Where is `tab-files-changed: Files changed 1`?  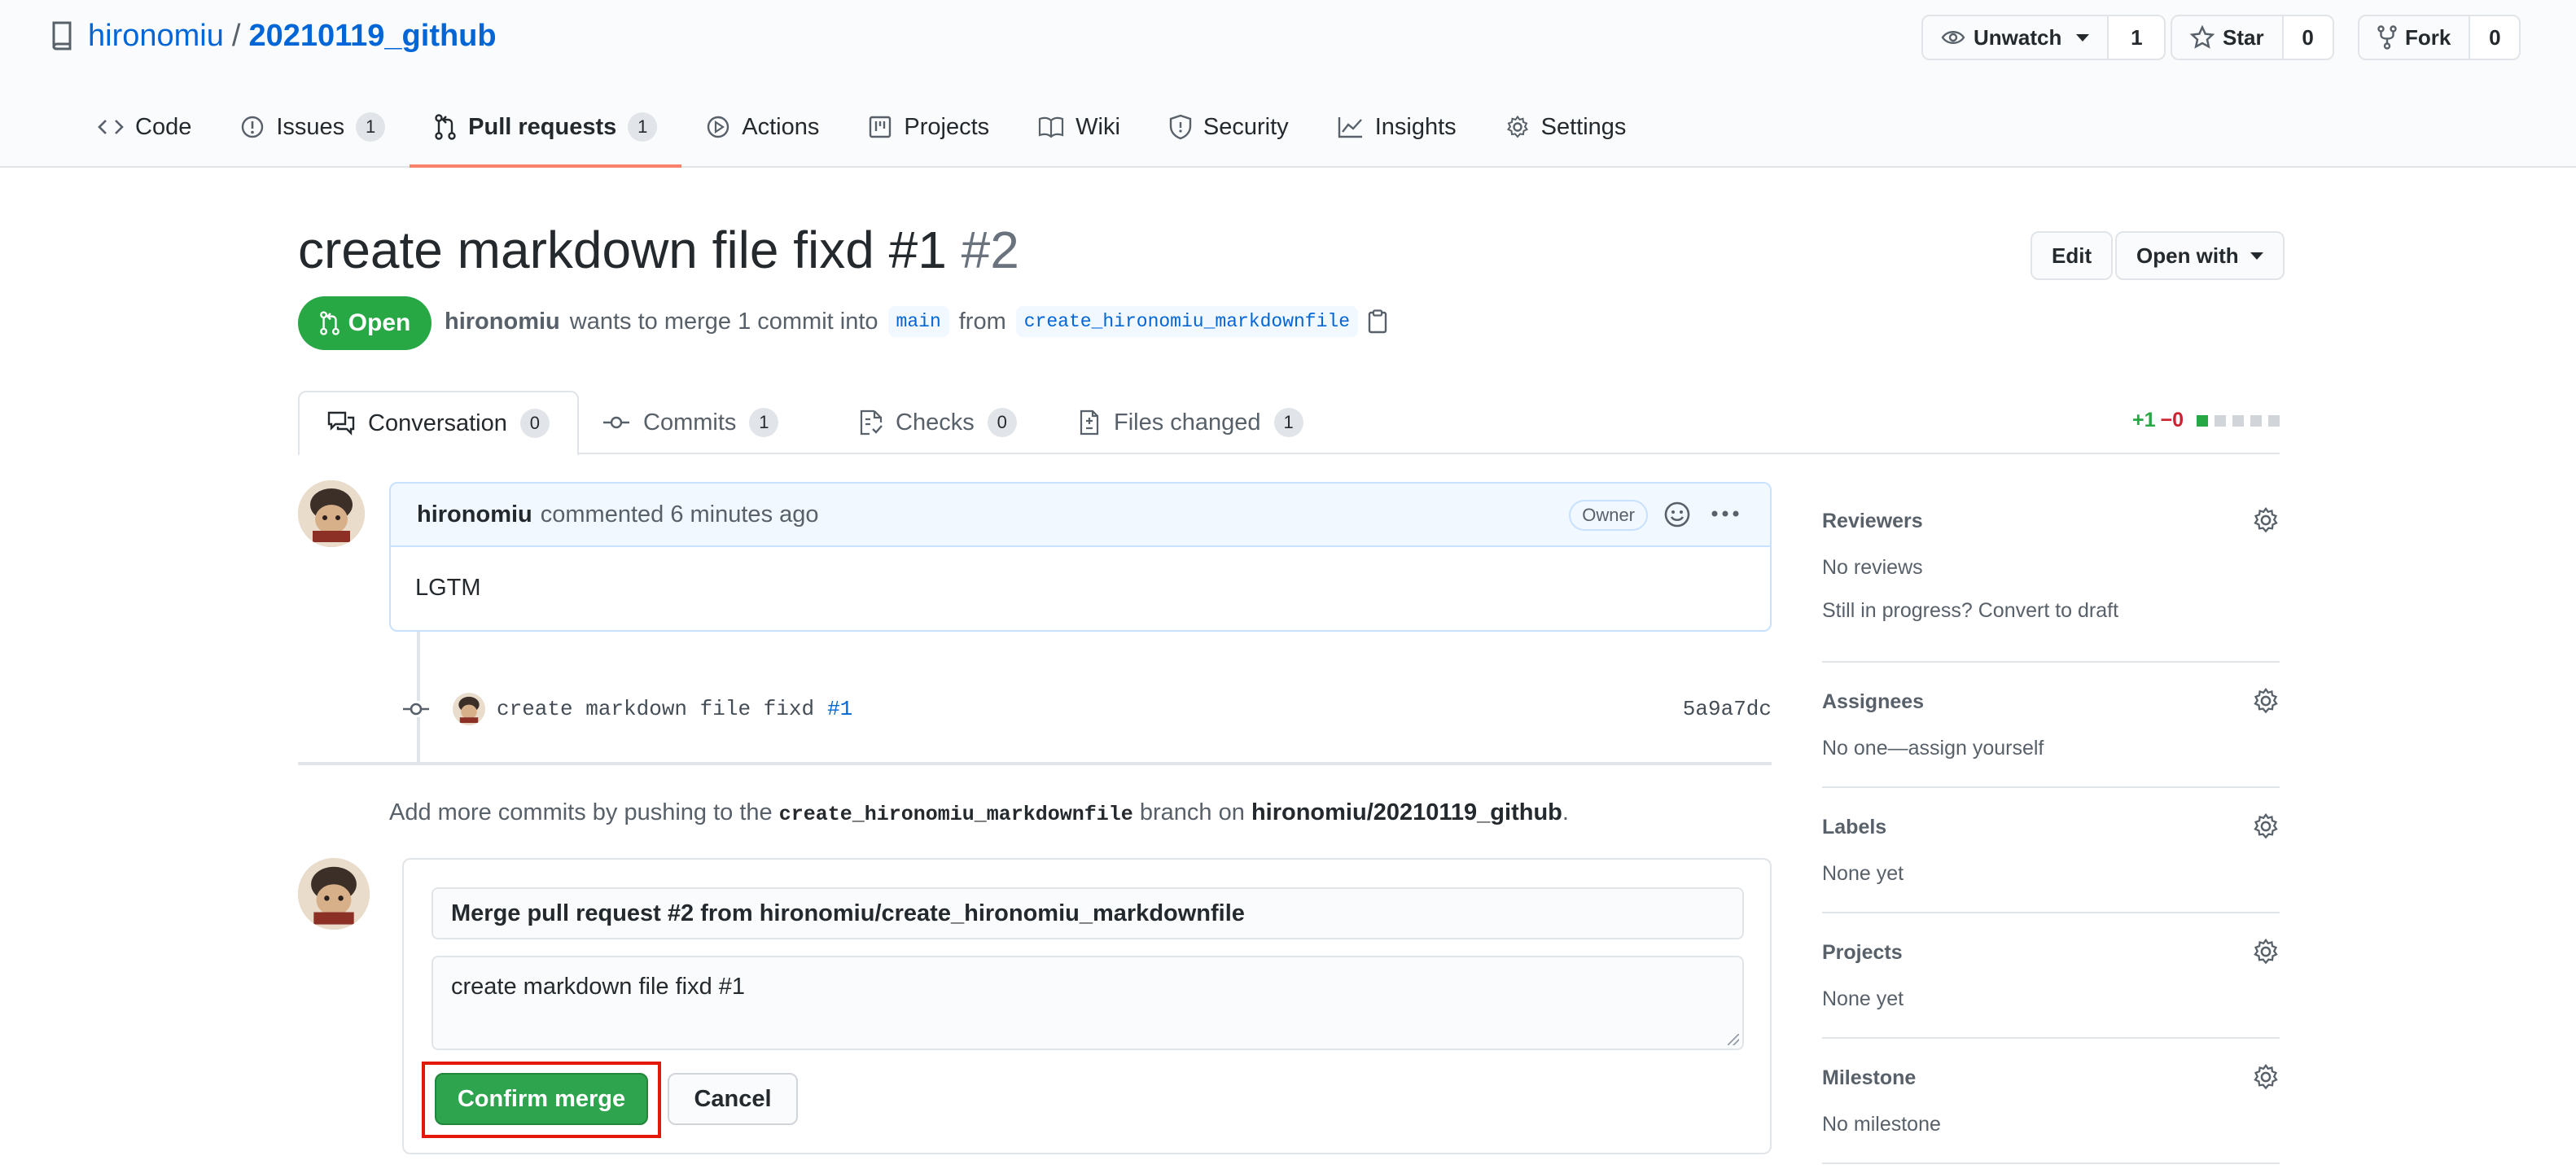 tab-files-changed: Files changed 1 is located at coordinates (1190, 422).